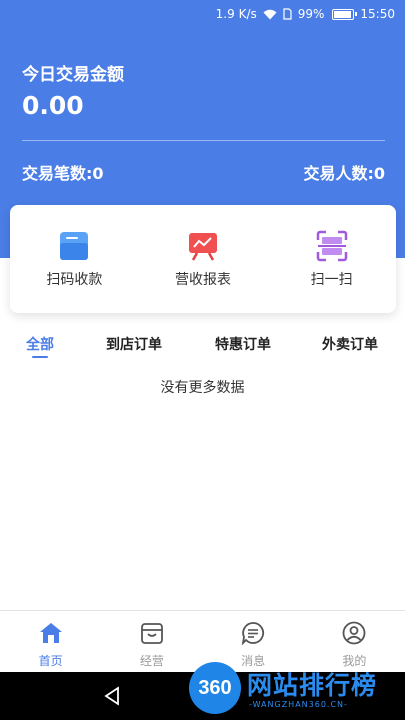 This screenshot has height=720, width=405. Describe the element at coordinates (203, 280) in the screenshot. I see `report-label: 营收报表` at that location.